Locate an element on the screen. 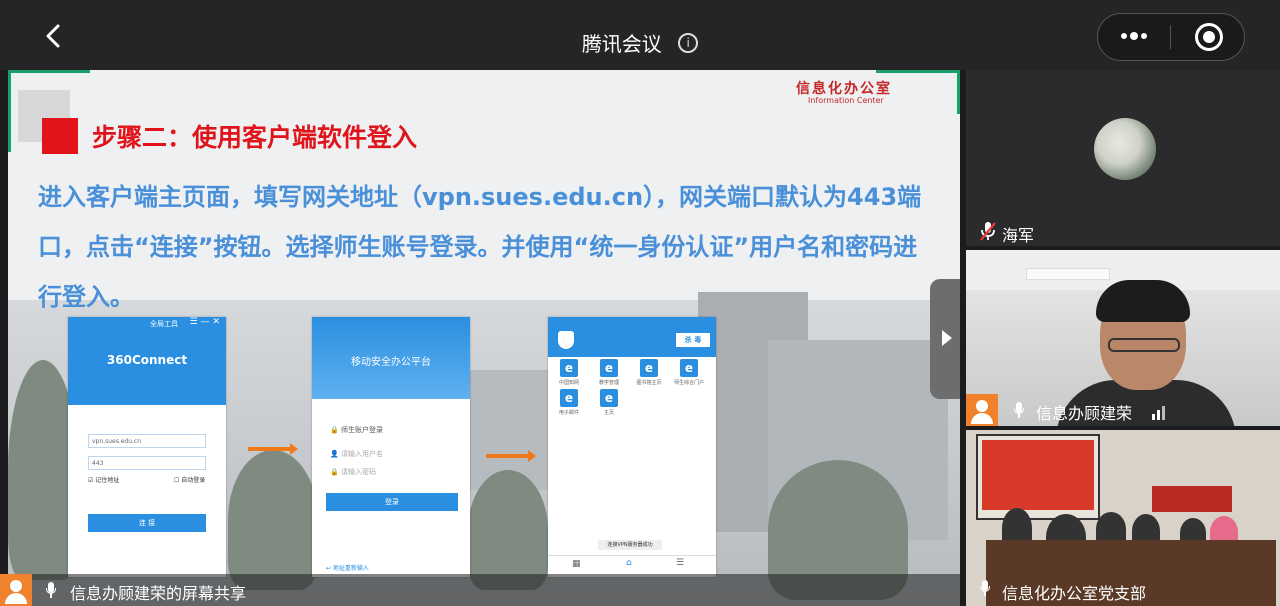  password-field: 🔒 请输入密码 is located at coordinates (353, 472).